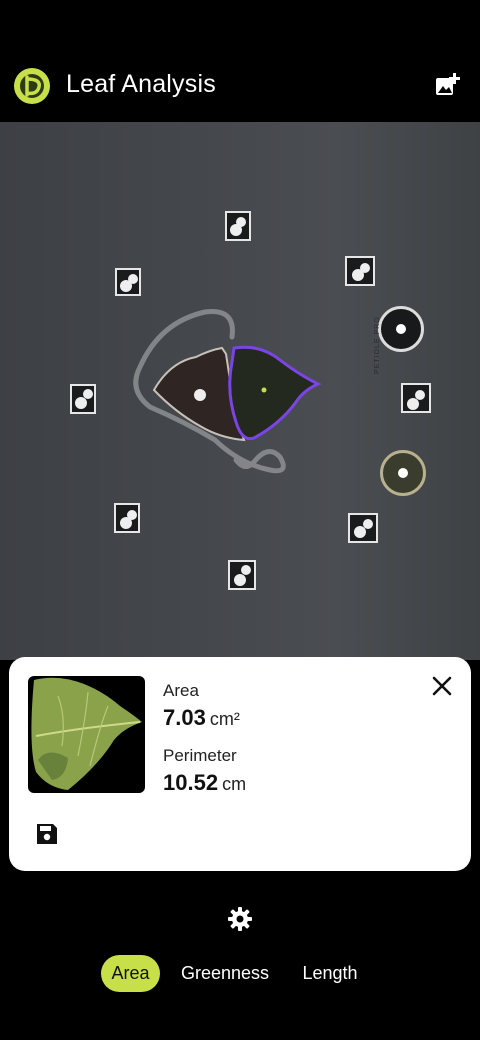  What do you see at coordinates (240, 919) in the screenshot?
I see `gear-icon` at bounding box center [240, 919].